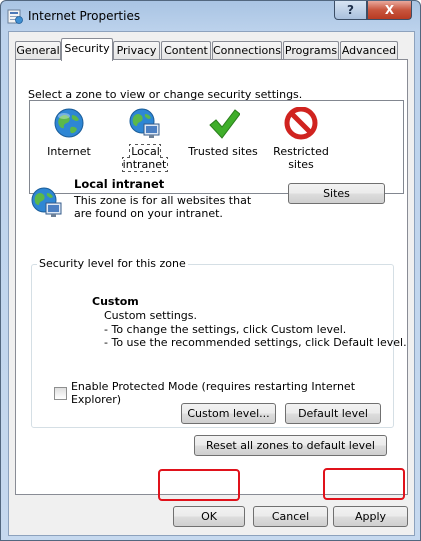  Describe the element at coordinates (38, 50) in the screenshot. I see `tab-general: General` at that location.